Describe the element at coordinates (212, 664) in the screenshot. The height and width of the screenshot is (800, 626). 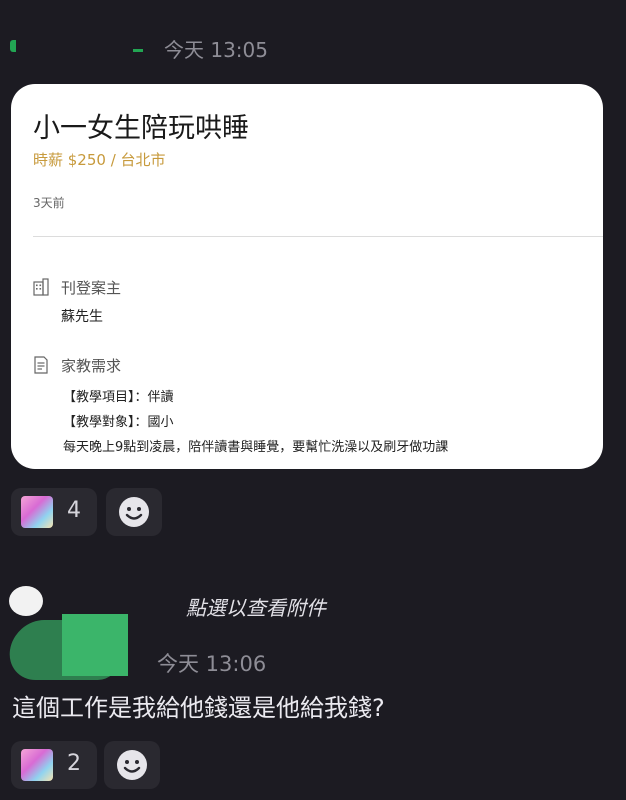
I see `message-timestamp: 今天 13:06` at that location.